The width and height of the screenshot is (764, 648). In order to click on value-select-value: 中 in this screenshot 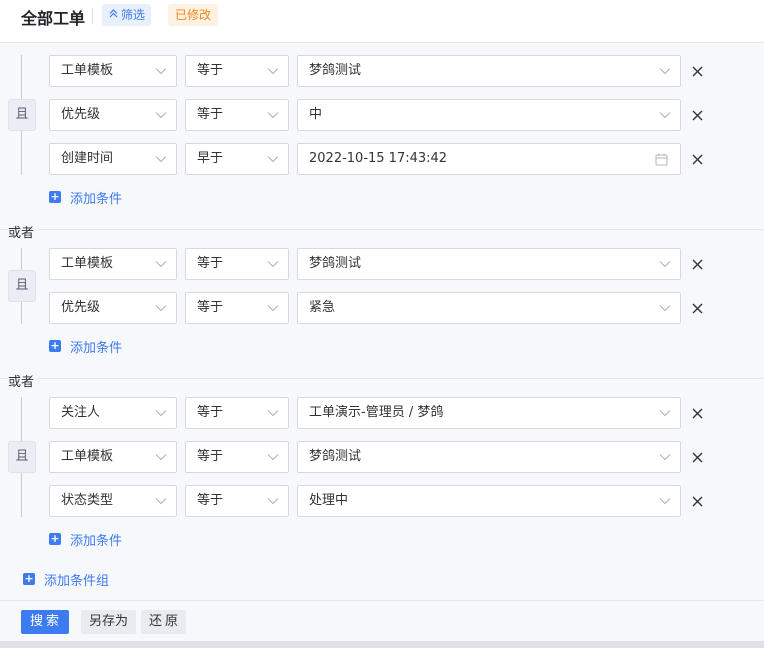, I will do `click(316, 114)`.